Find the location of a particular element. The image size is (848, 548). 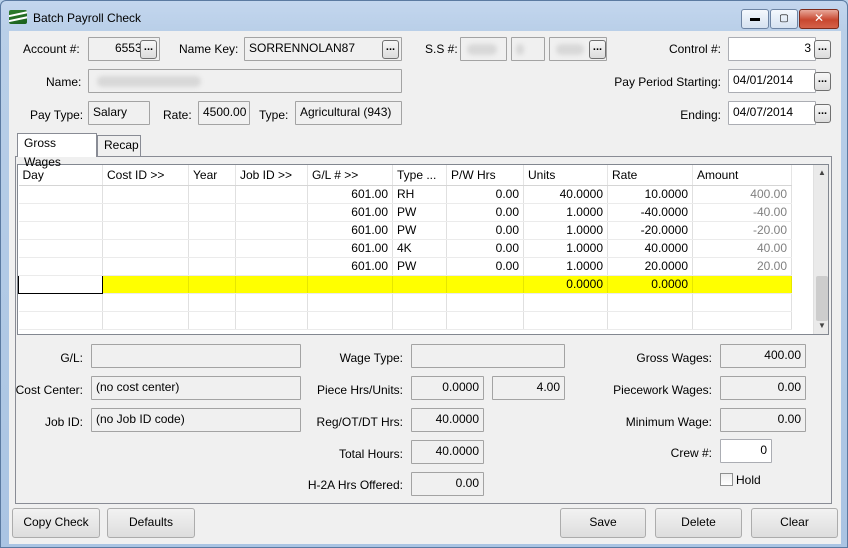

column-header: Cost ID >> is located at coordinates (145, 175).